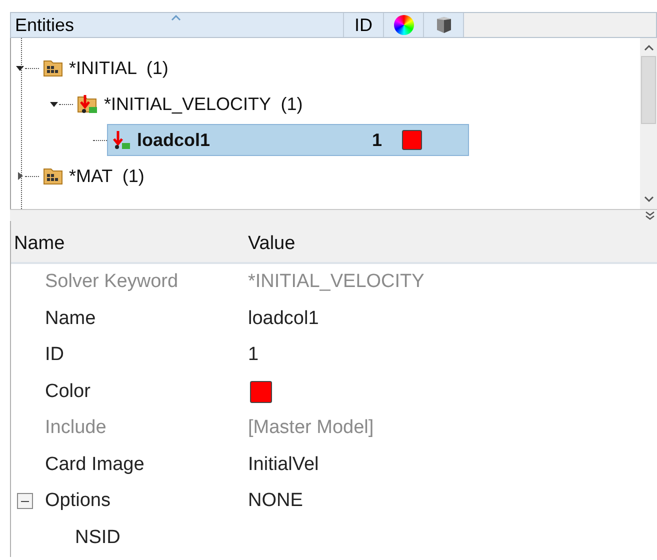  What do you see at coordinates (87, 104) in the screenshot?
I see `folder-arrow-icon` at bounding box center [87, 104].